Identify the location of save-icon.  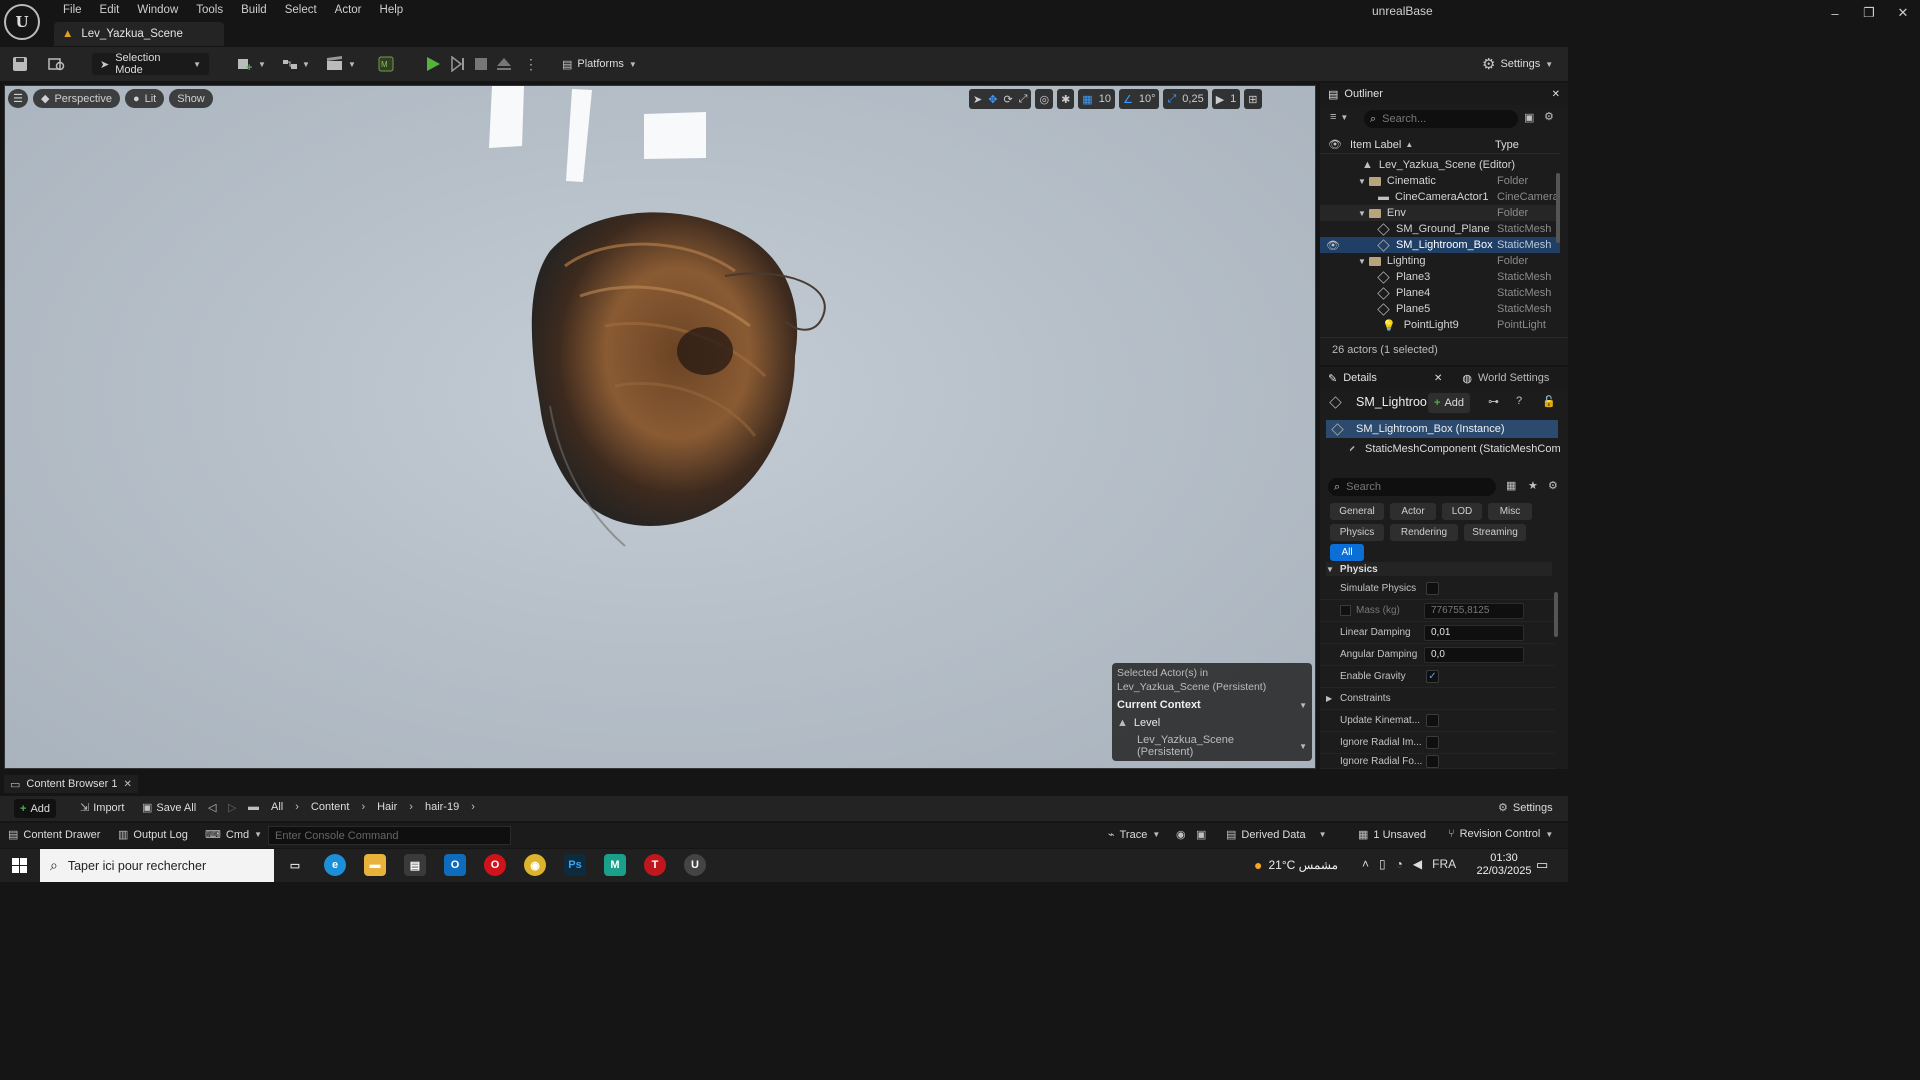
(20, 64).